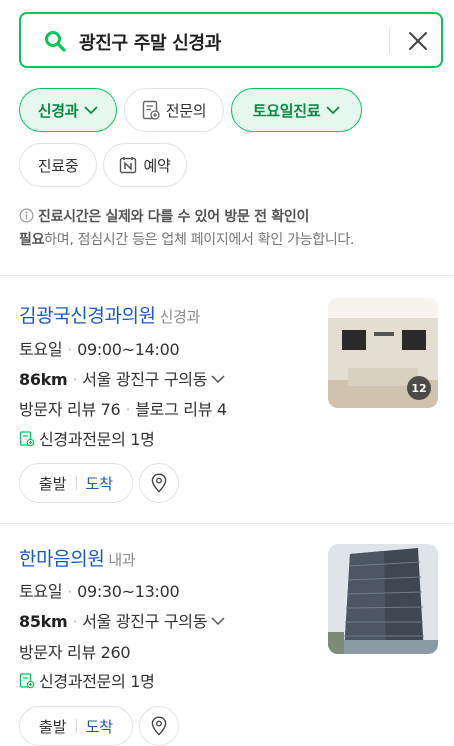 The height and width of the screenshot is (746, 454). Describe the element at coordinates (286, 110) in the screenshot. I see `filter-chip-label: 토요일진료` at that location.